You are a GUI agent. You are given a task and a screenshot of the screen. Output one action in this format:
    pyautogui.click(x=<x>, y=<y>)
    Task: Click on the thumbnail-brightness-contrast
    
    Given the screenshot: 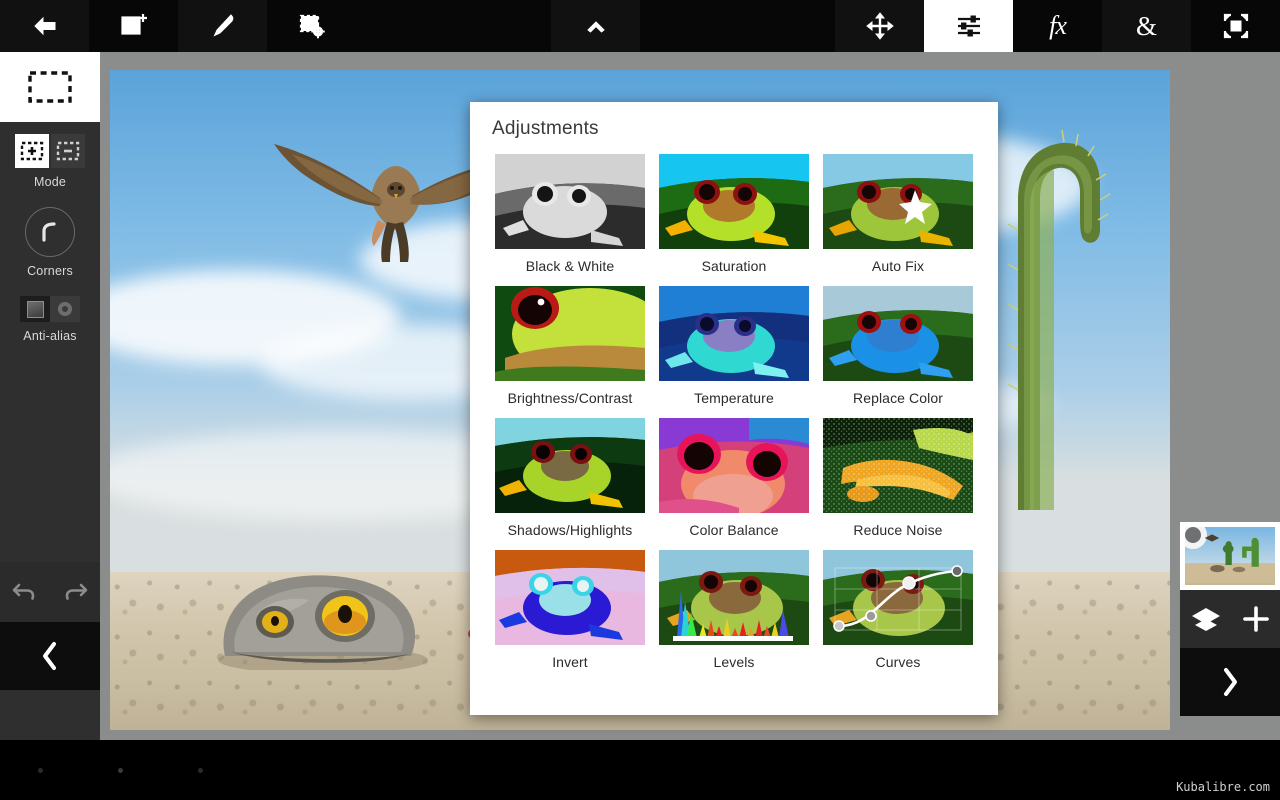 What is the action you would take?
    pyautogui.click(x=570, y=333)
    